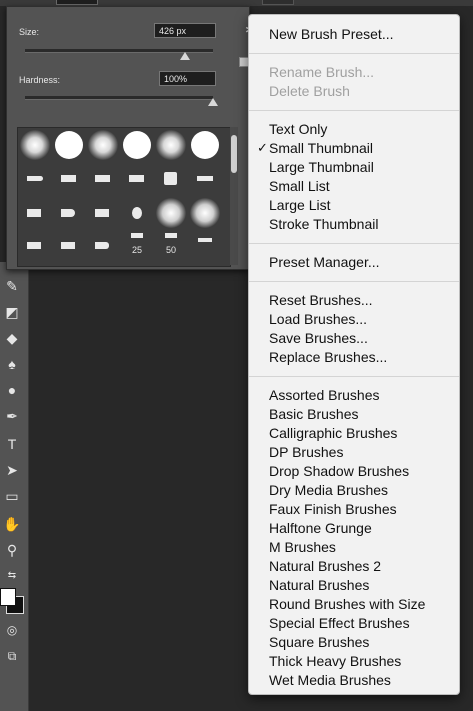 The image size is (473, 711). Describe the element at coordinates (298, 129) in the screenshot. I see `menu-item-text-only: Text Only` at that location.